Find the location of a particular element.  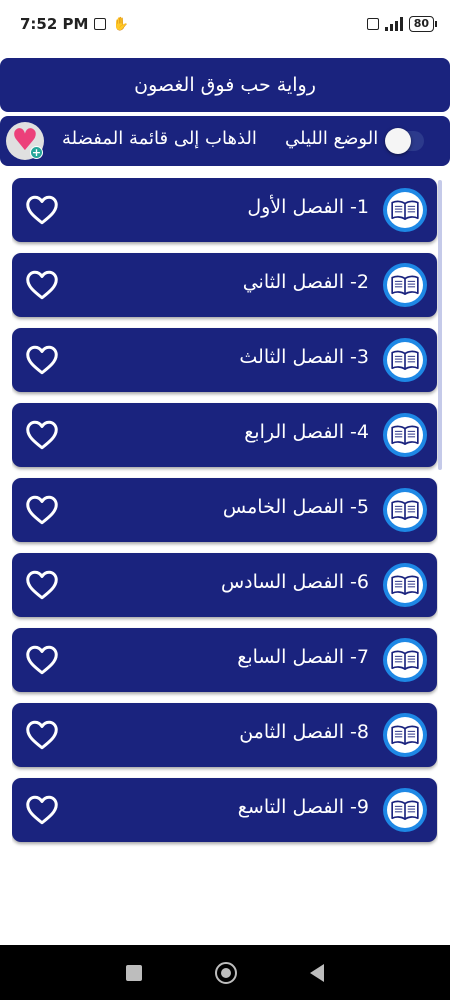

hand-icon: ✋ is located at coordinates (120, 24).